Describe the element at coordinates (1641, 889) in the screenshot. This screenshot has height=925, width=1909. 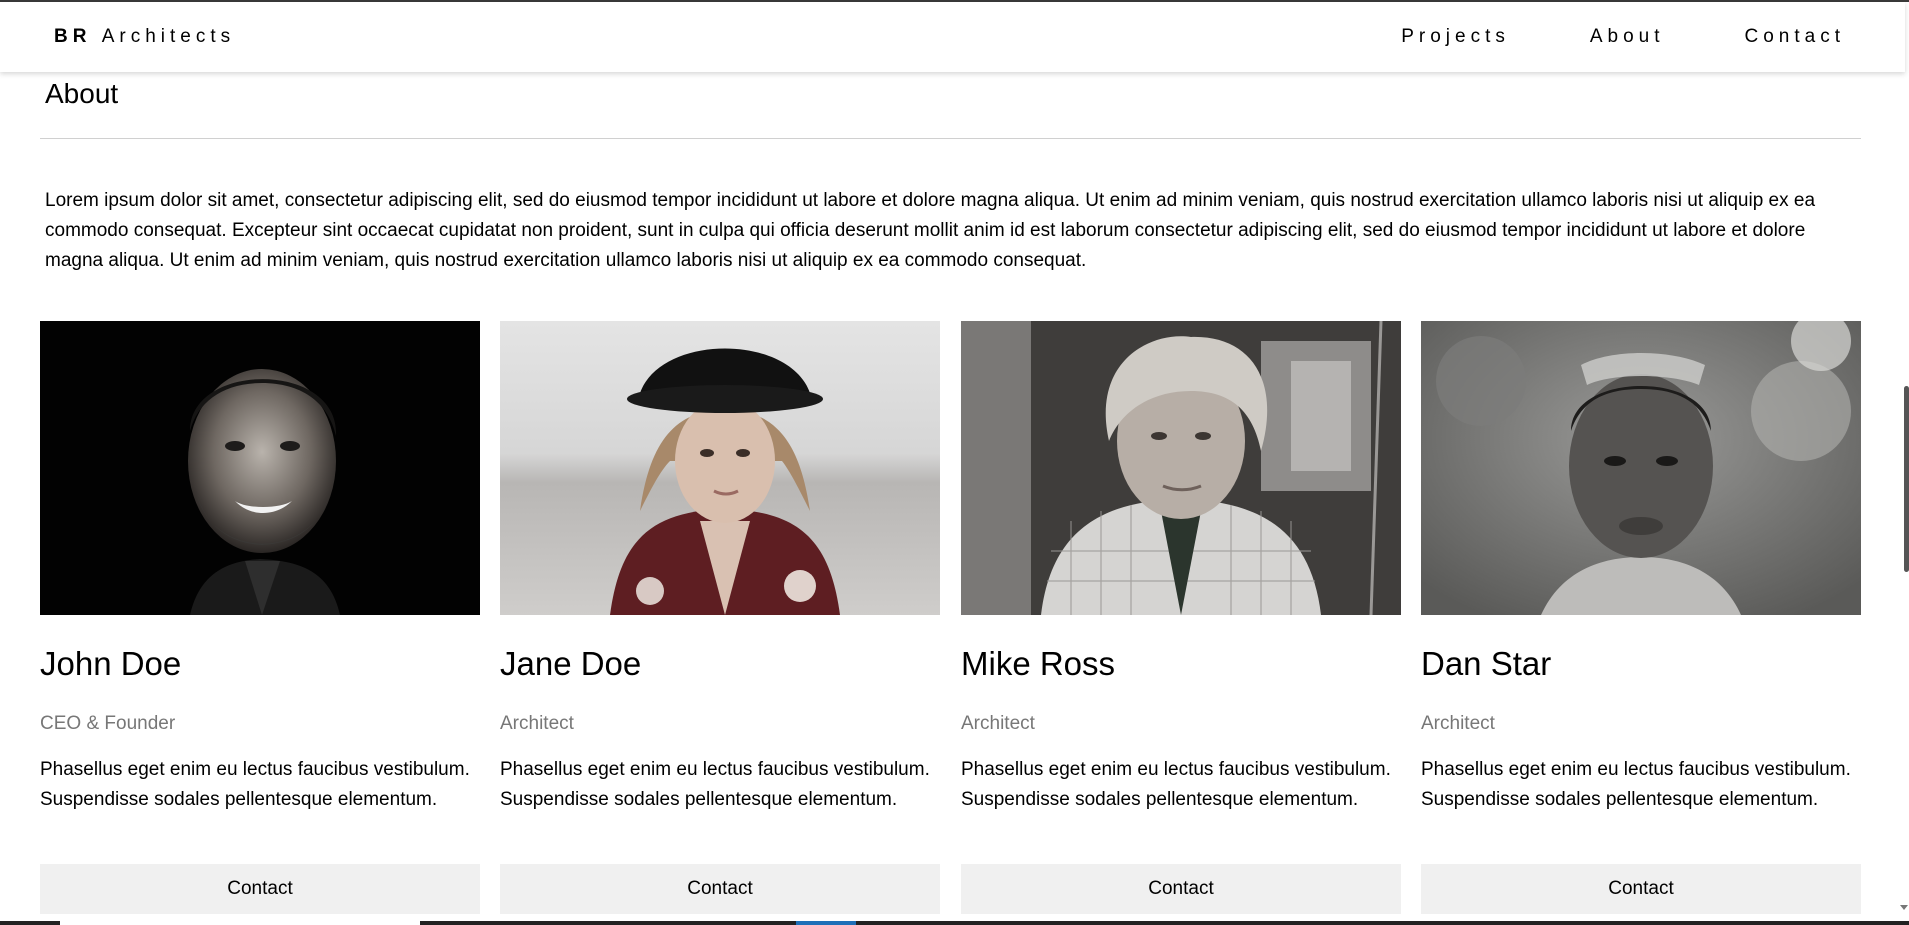
I see `contact-button-dan-star: Contact` at that location.